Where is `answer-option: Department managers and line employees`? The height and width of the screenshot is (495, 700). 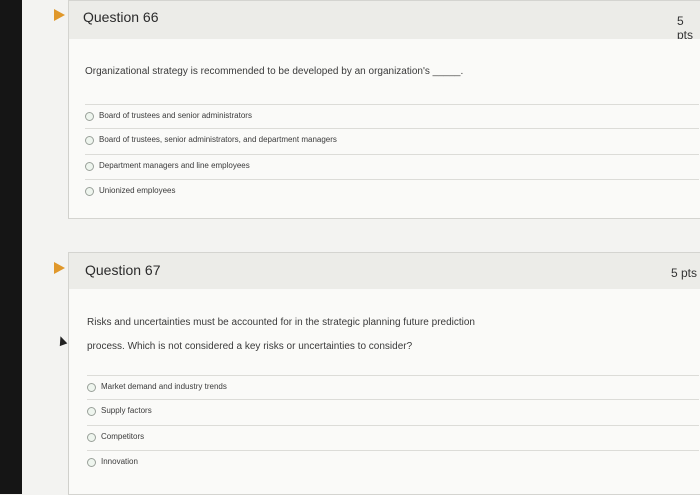
answer-option: Department managers and line employees is located at coordinates (392, 166).